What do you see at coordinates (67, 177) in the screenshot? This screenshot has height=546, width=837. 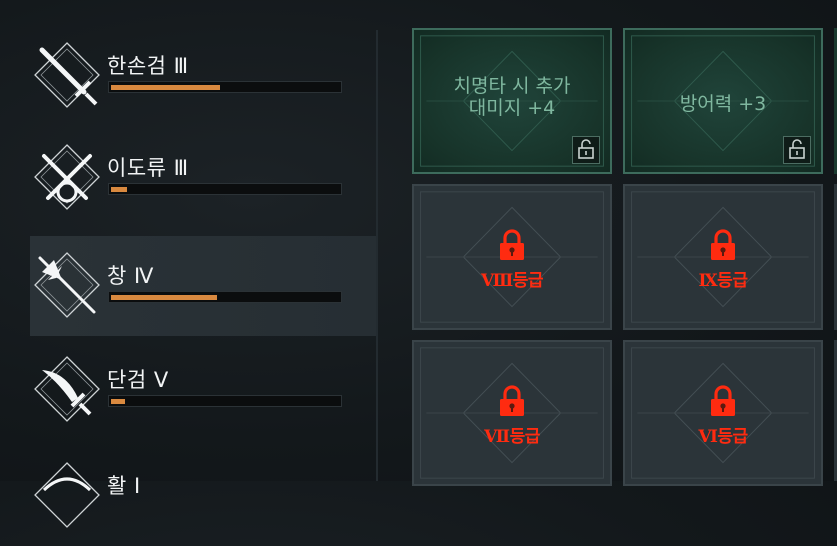 I see `dual-blades-icon` at bounding box center [67, 177].